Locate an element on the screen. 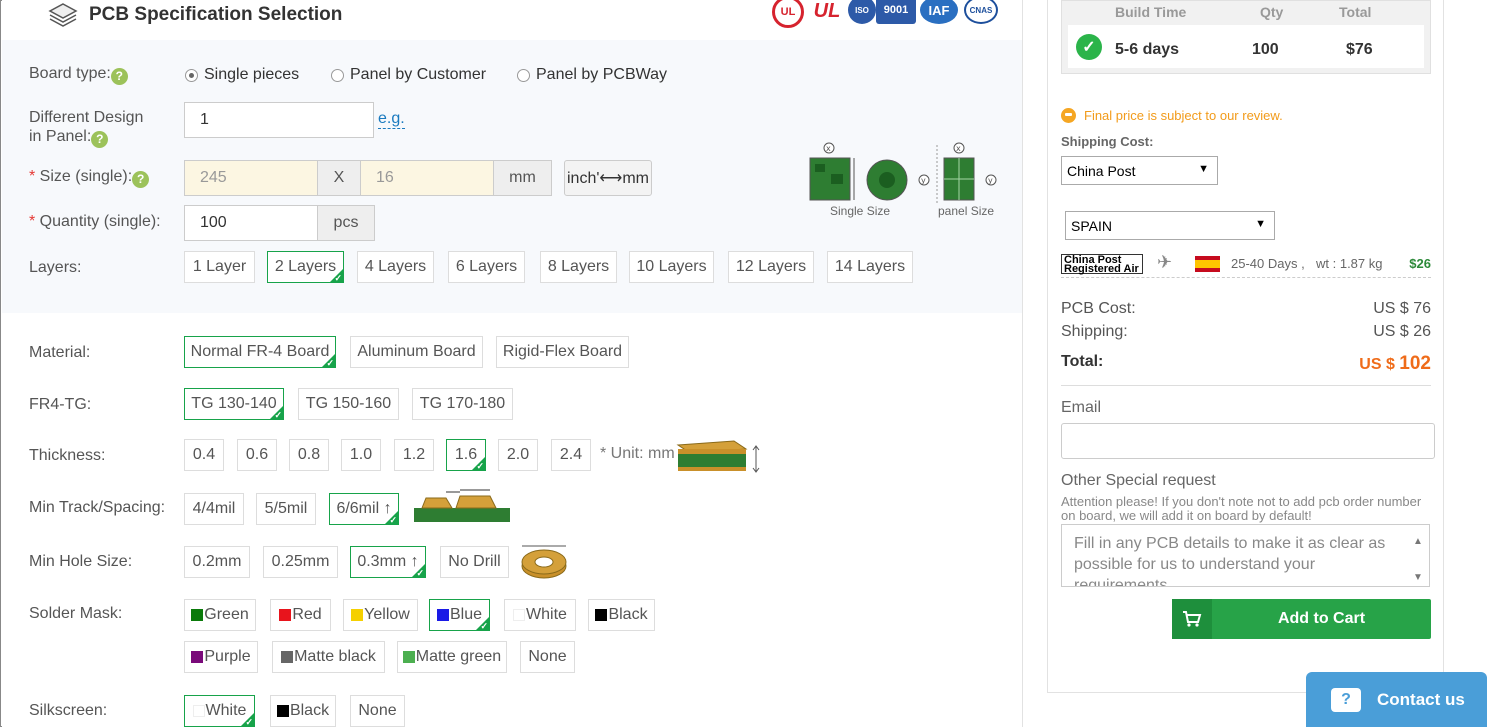 The image size is (1495, 727). material-fr4: Normal FR-4 Board is located at coordinates (260, 352).